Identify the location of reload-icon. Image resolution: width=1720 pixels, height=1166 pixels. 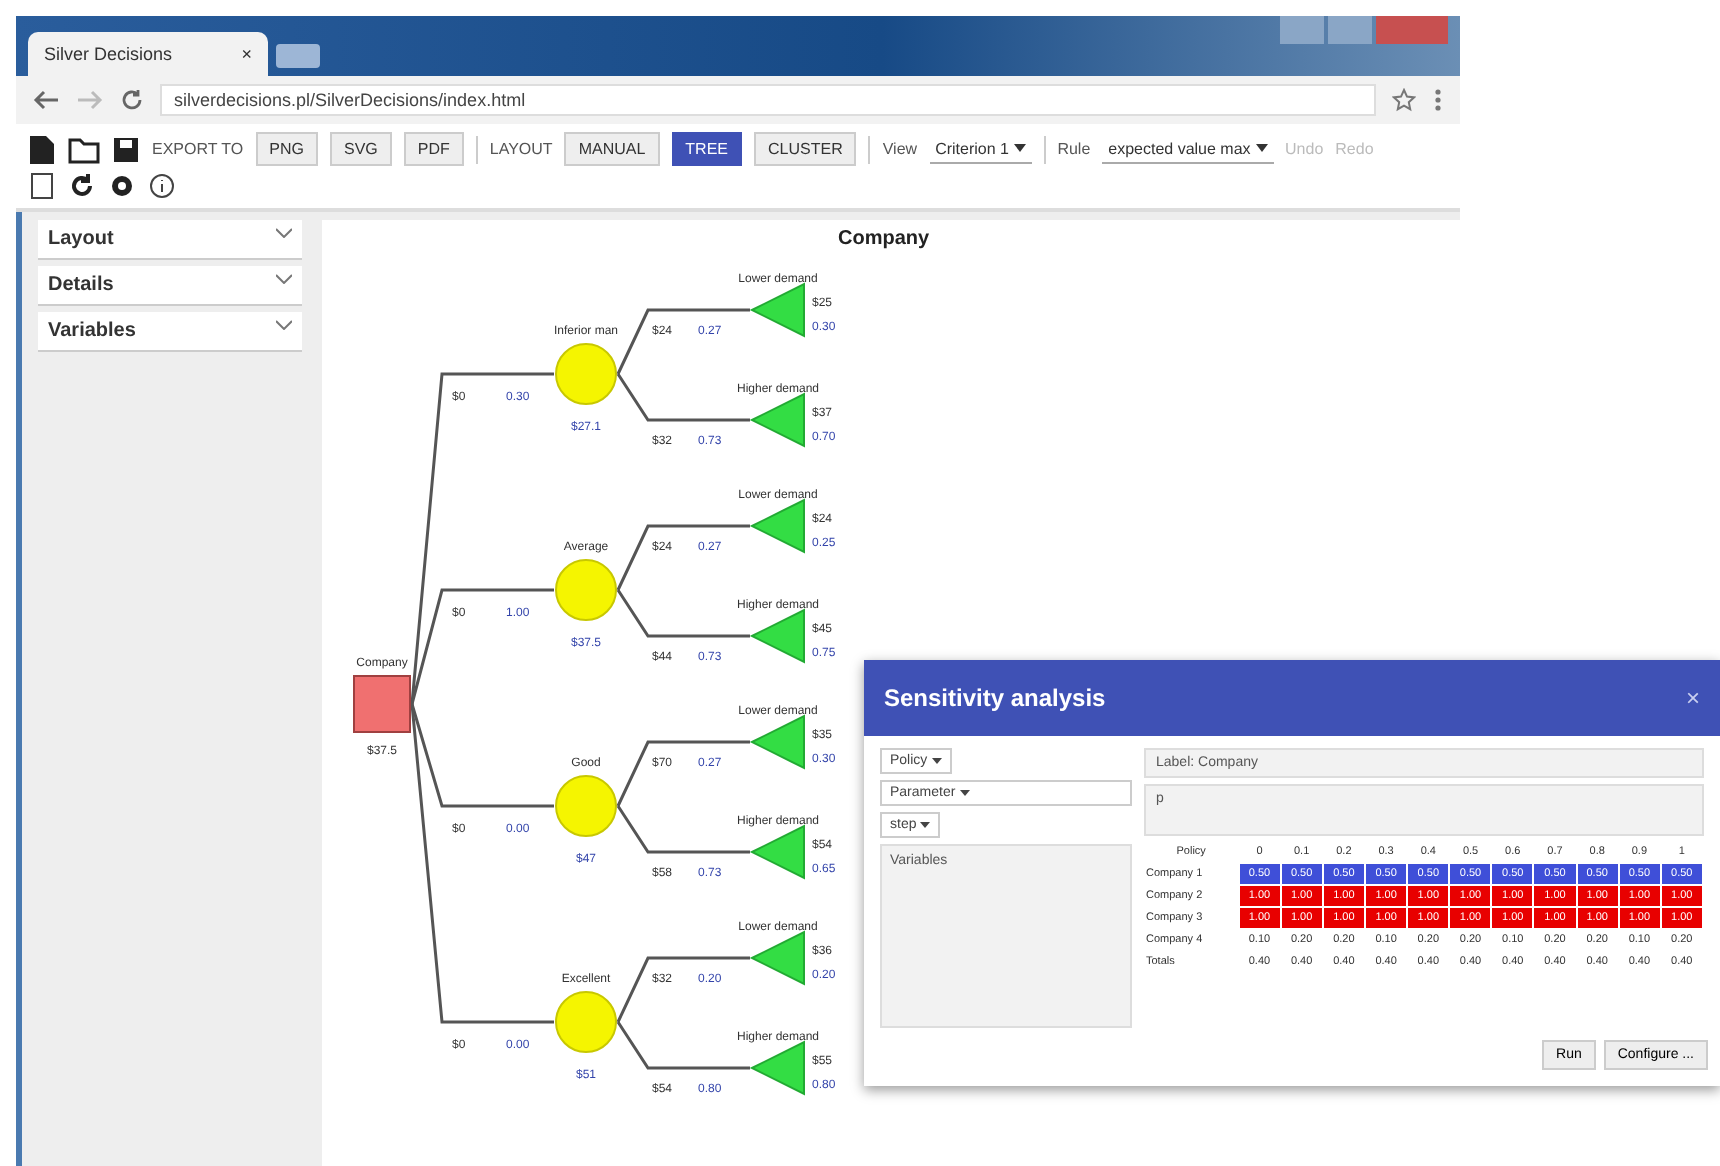
(132, 100).